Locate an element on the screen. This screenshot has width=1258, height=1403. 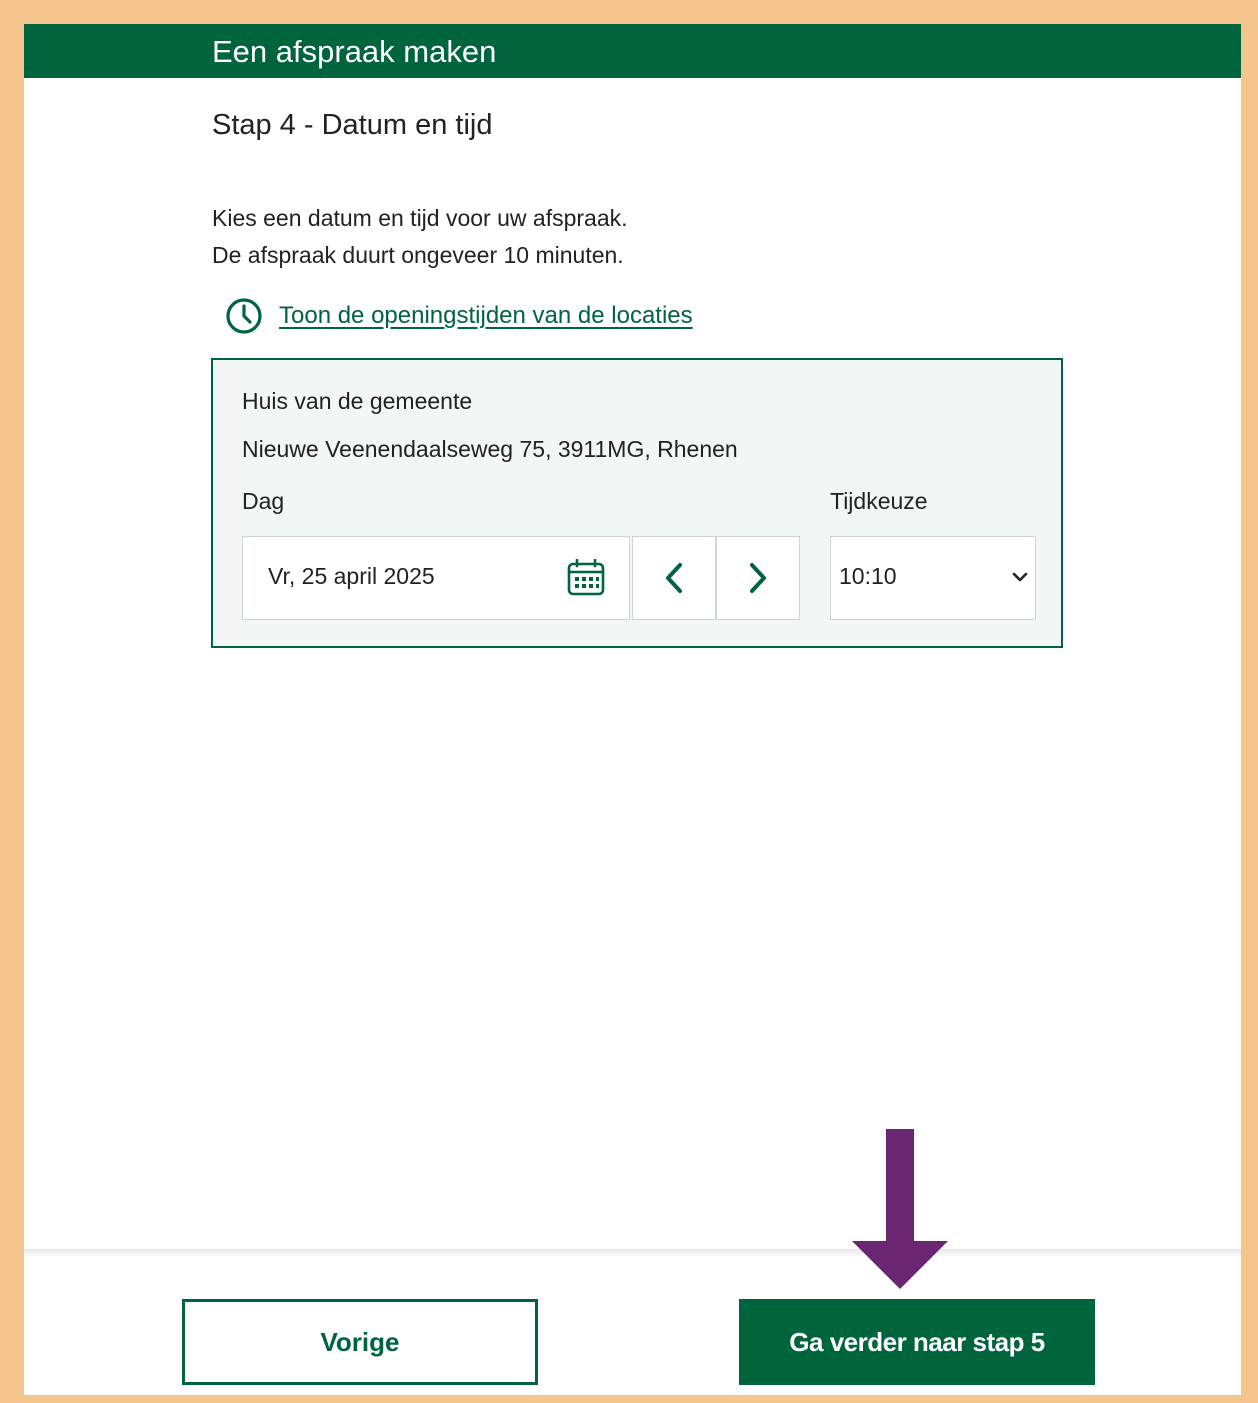
previous-button: Vorige is located at coordinates (360, 1342).